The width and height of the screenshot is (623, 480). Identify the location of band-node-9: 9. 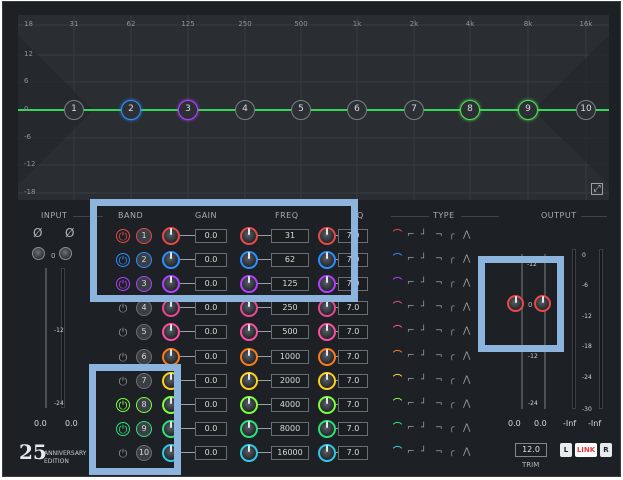
(528, 110).